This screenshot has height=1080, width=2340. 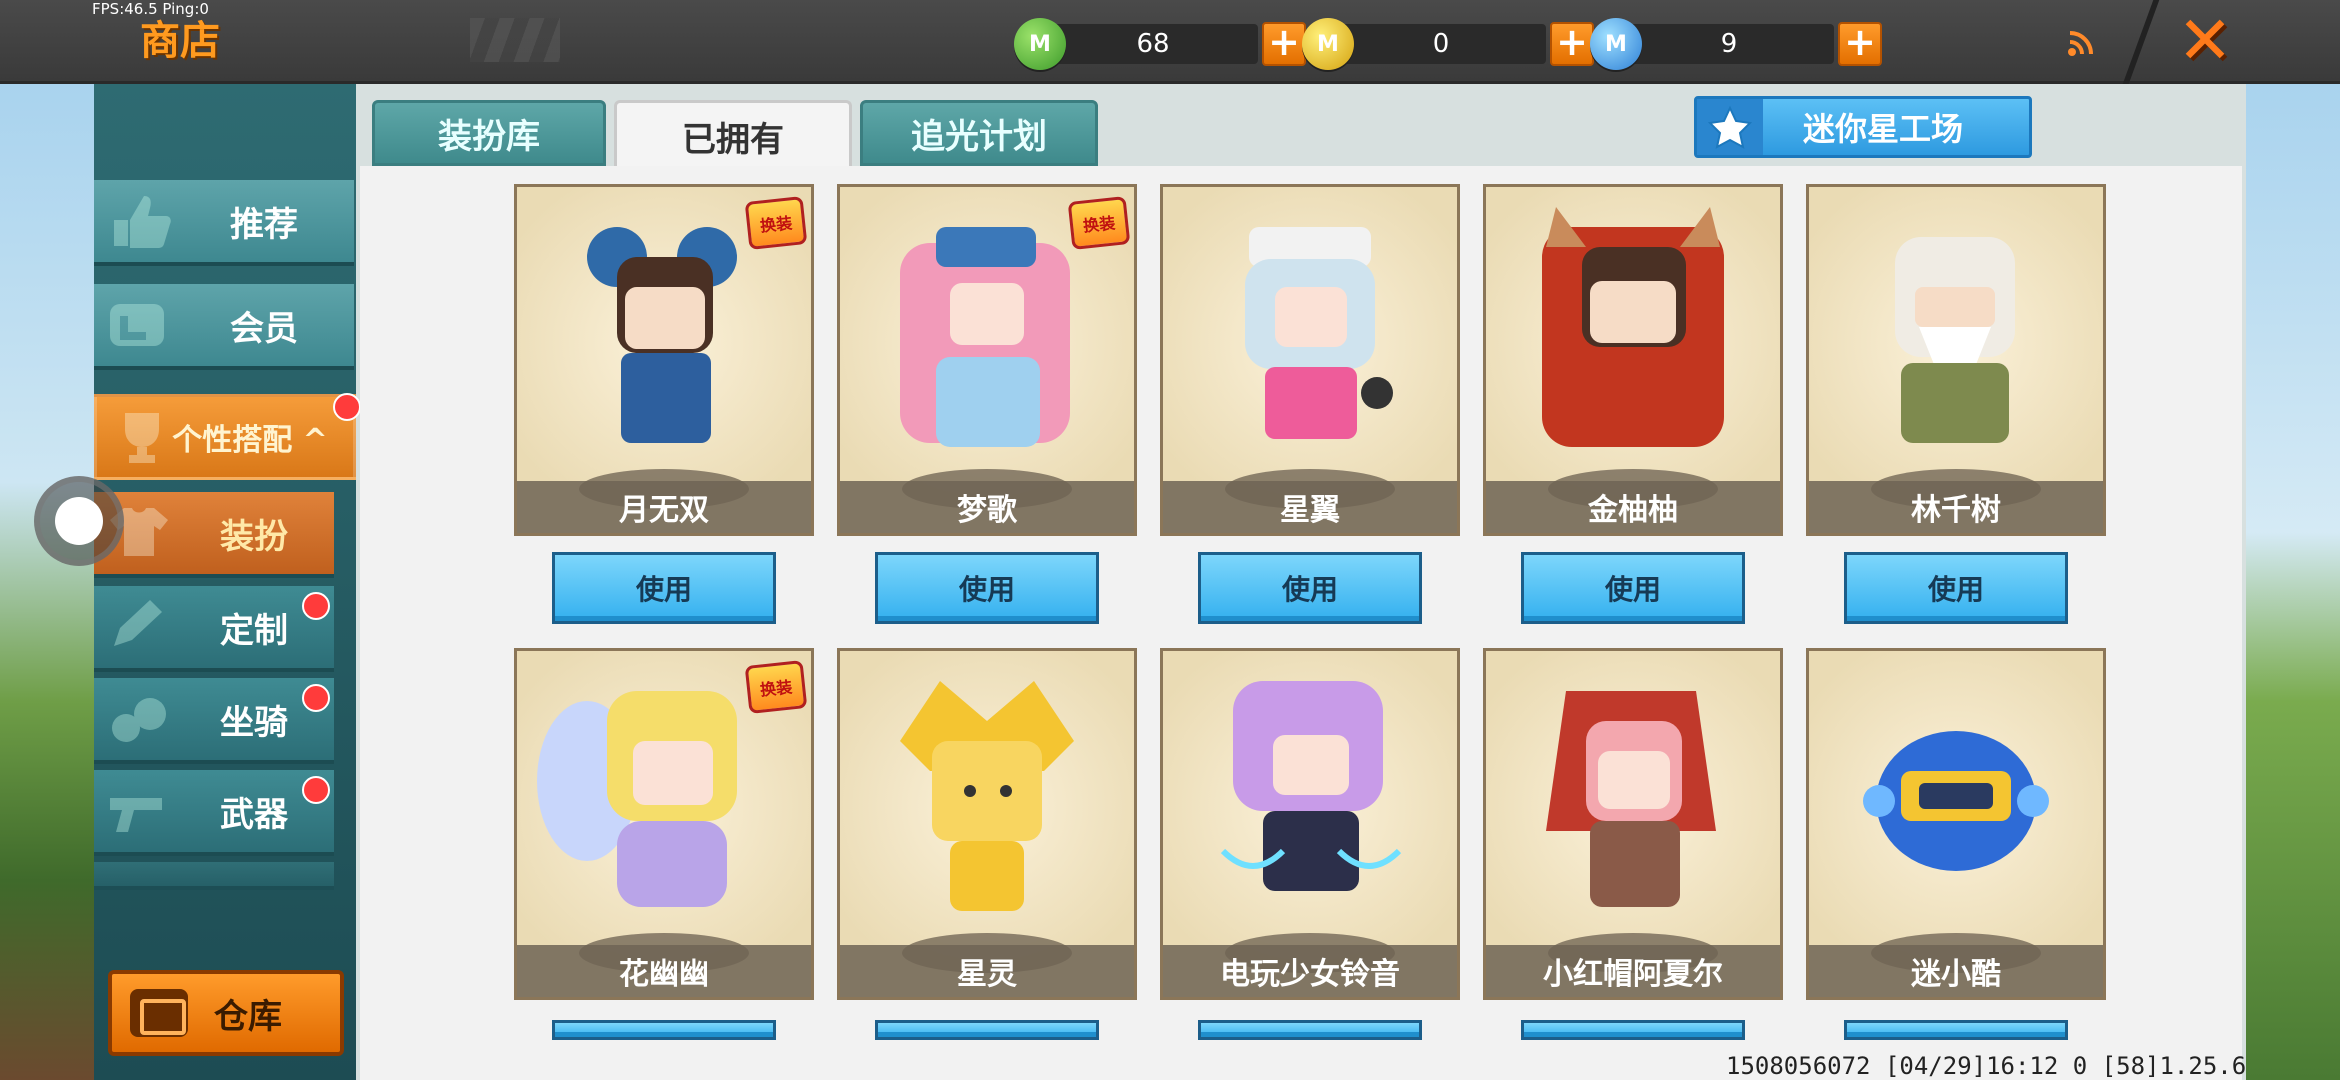 I want to click on sidebar-item-label: 武器, so click(x=254, y=814).